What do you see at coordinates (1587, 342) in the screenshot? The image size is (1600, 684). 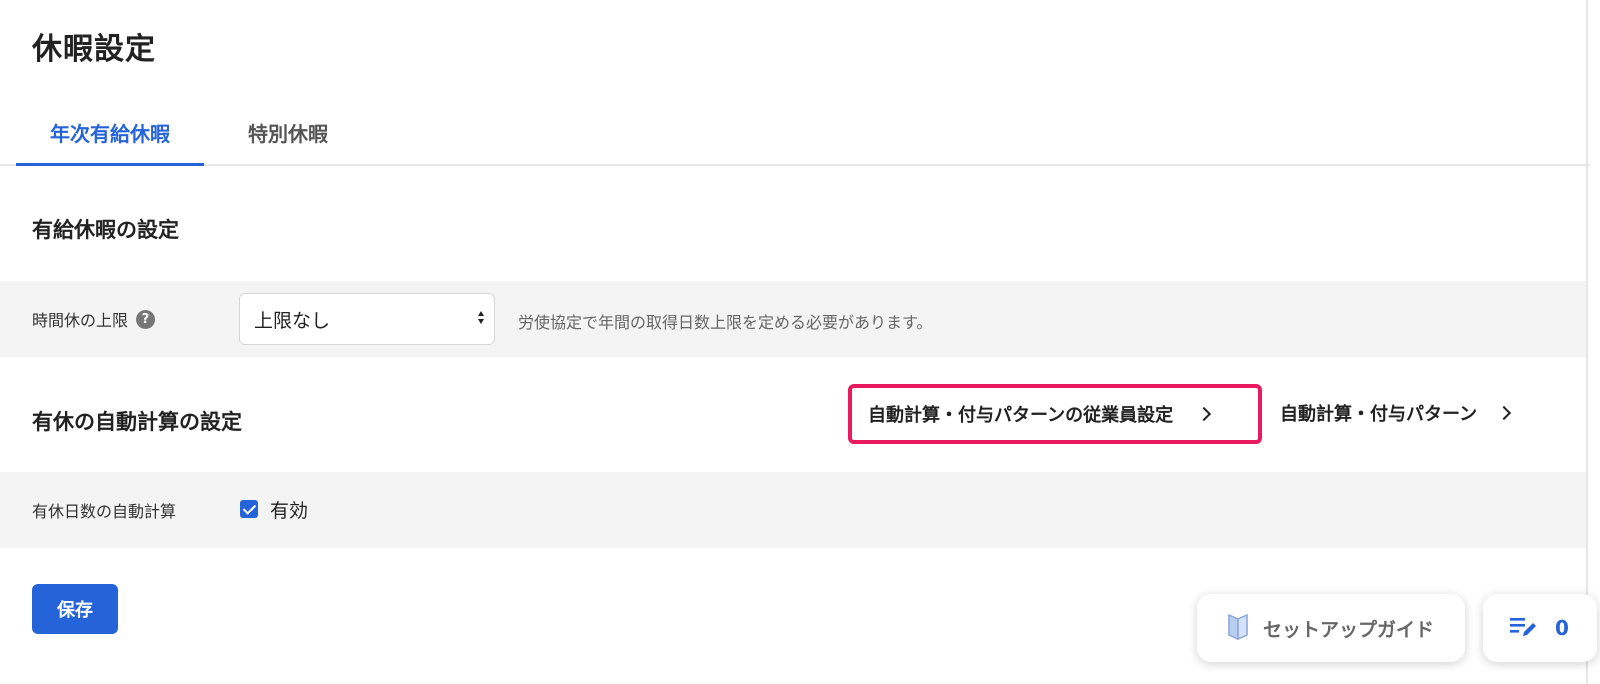 I see `scrollbar-track` at bounding box center [1587, 342].